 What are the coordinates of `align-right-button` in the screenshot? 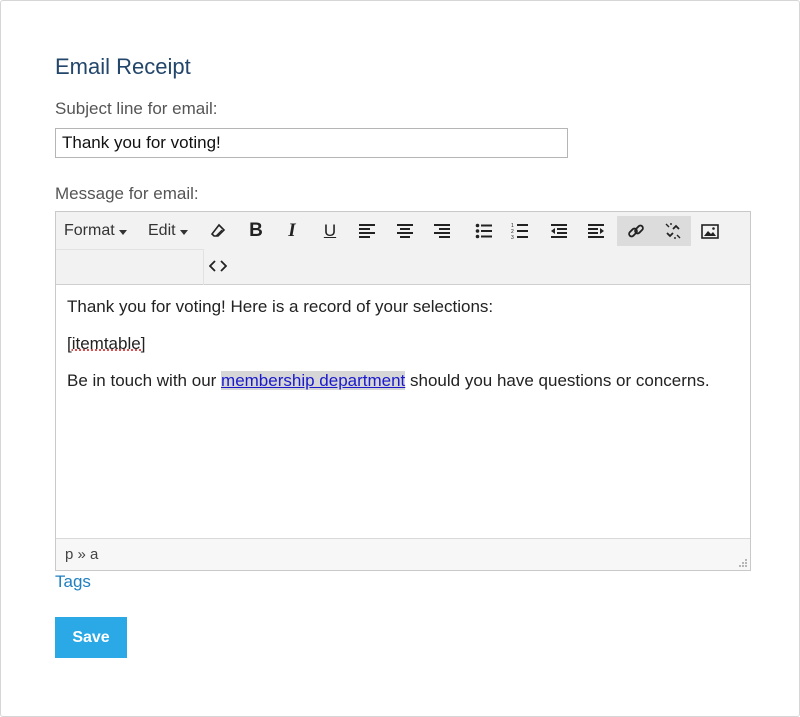 It's located at (442, 231).